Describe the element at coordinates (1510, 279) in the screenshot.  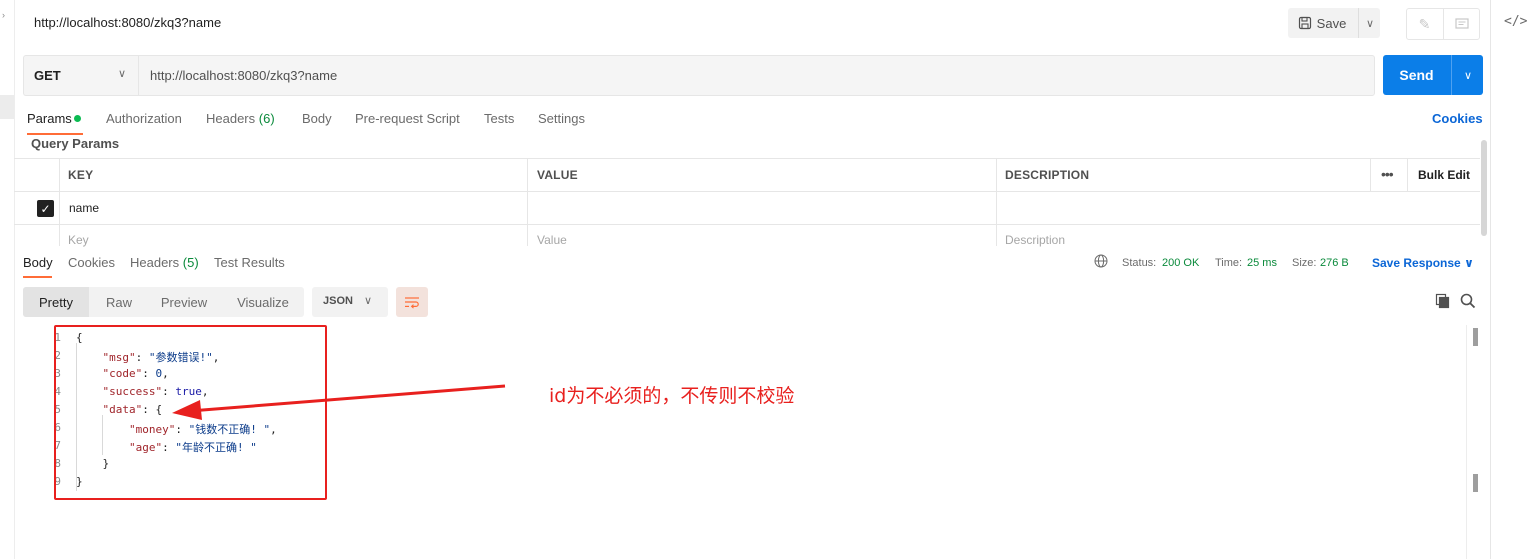
I see `right-sidebar: </>` at that location.